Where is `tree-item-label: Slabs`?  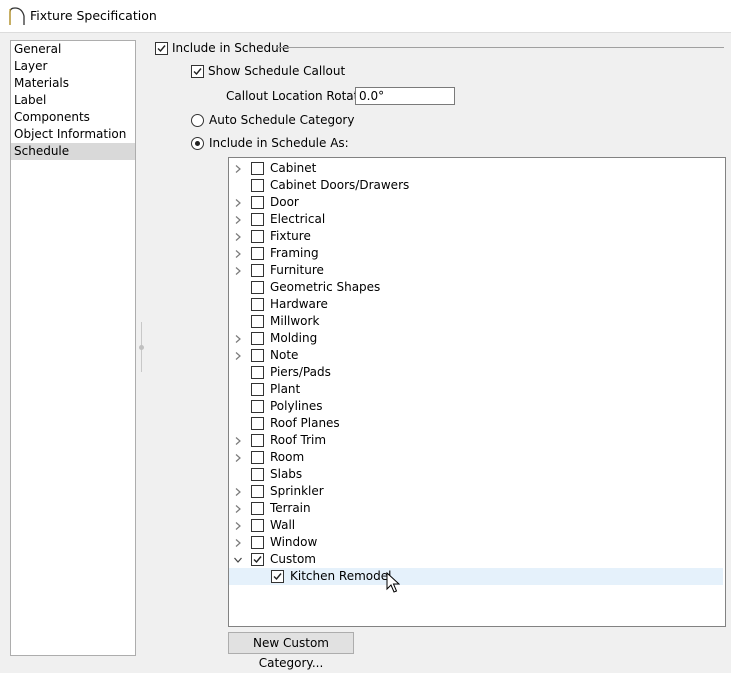 tree-item-label: Slabs is located at coordinates (286, 474).